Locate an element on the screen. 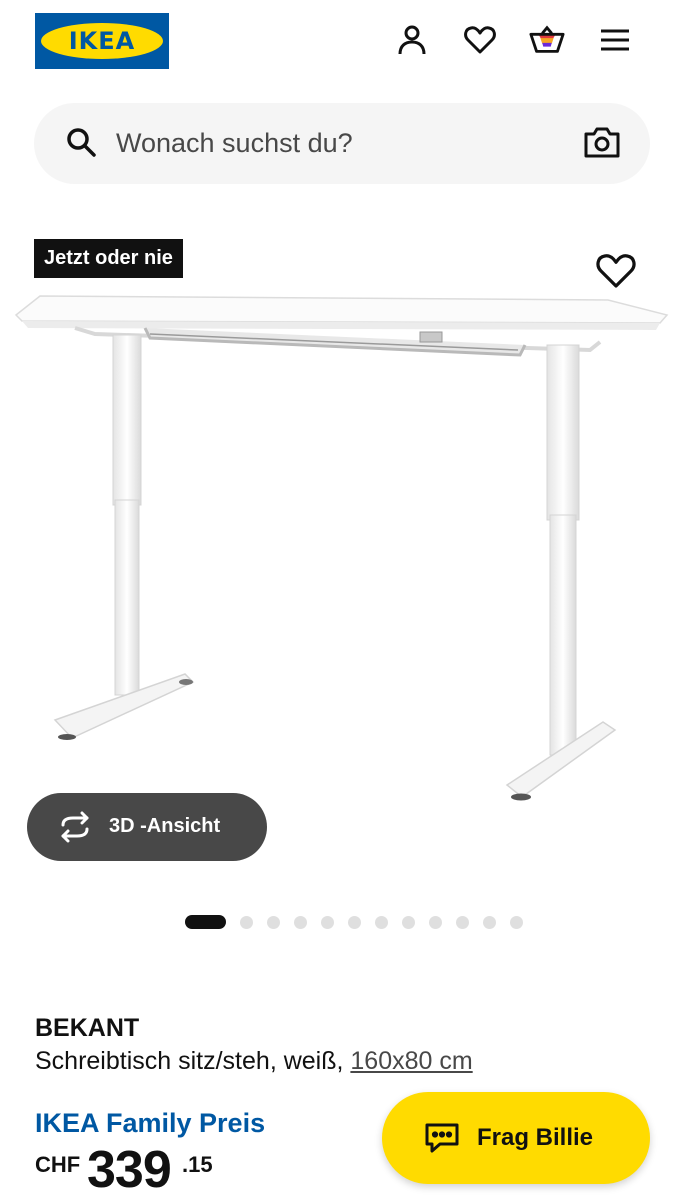 The width and height of the screenshot is (684, 1200). 3d-view-button: 3D -Ansicht is located at coordinates (147, 827).